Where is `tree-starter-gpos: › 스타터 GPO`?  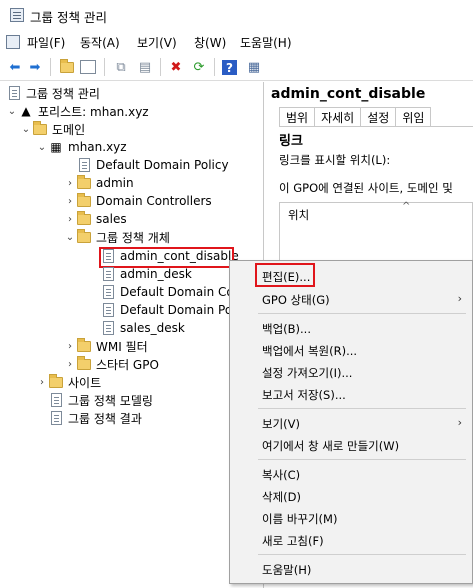
tree-starter-gpos: › 스타터 GPO is located at coordinates (111, 364).